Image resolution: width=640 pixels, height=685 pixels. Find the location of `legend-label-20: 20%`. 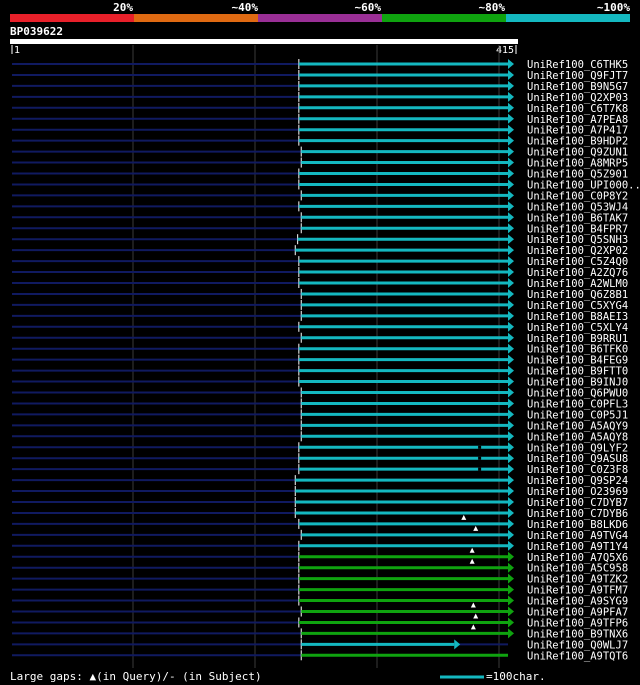

legend-label-20: 20% is located at coordinates (123, 7).